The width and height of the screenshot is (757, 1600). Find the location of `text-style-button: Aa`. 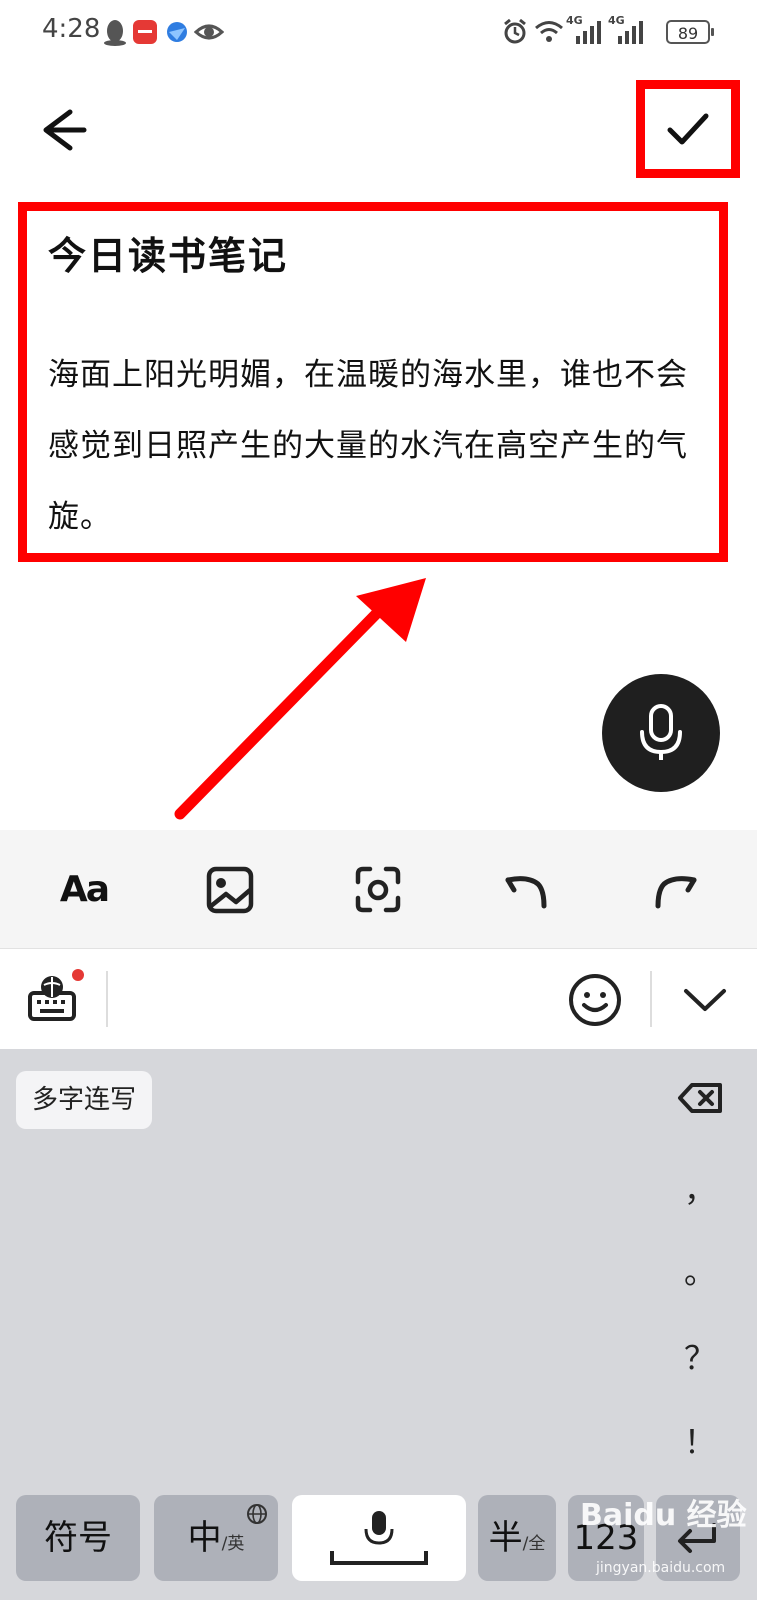

text-style-button: Aa is located at coordinates (84, 890).